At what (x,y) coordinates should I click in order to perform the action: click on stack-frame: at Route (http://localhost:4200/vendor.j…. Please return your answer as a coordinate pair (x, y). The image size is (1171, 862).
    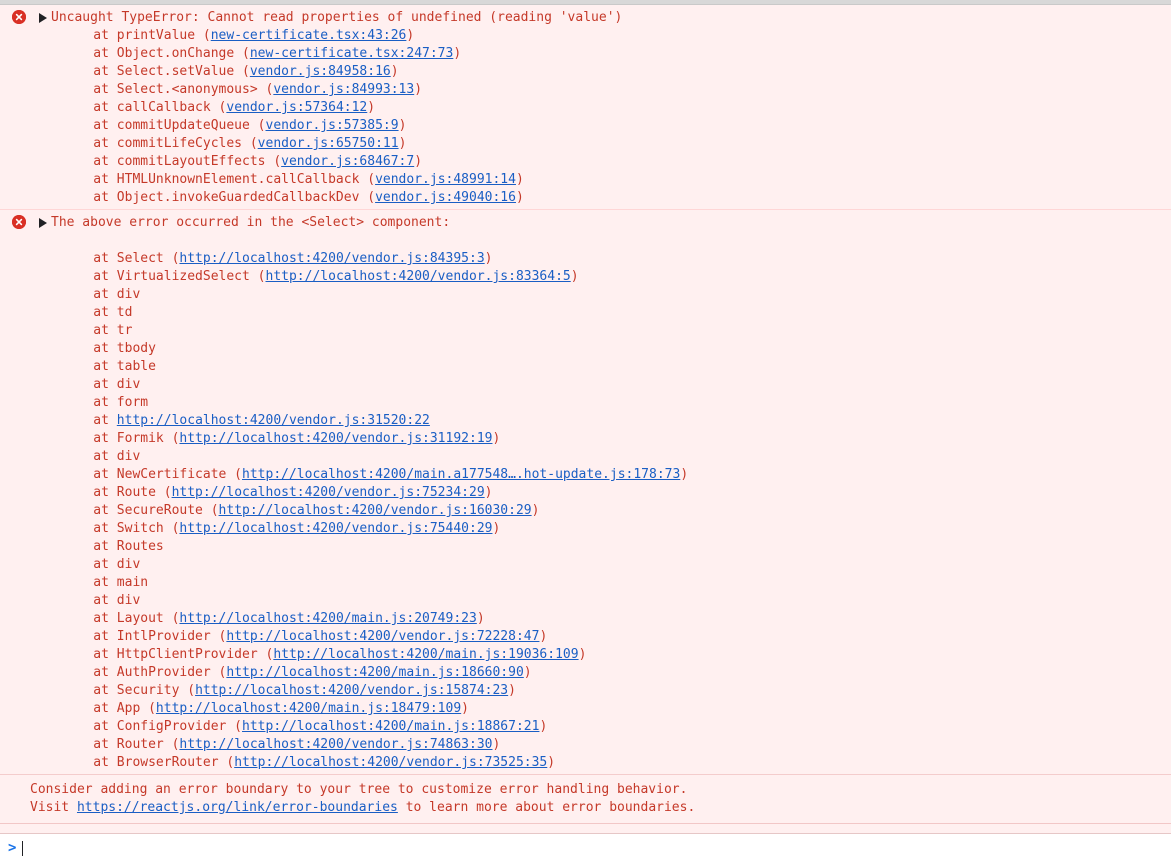
    Looking at the image, I should click on (585, 493).